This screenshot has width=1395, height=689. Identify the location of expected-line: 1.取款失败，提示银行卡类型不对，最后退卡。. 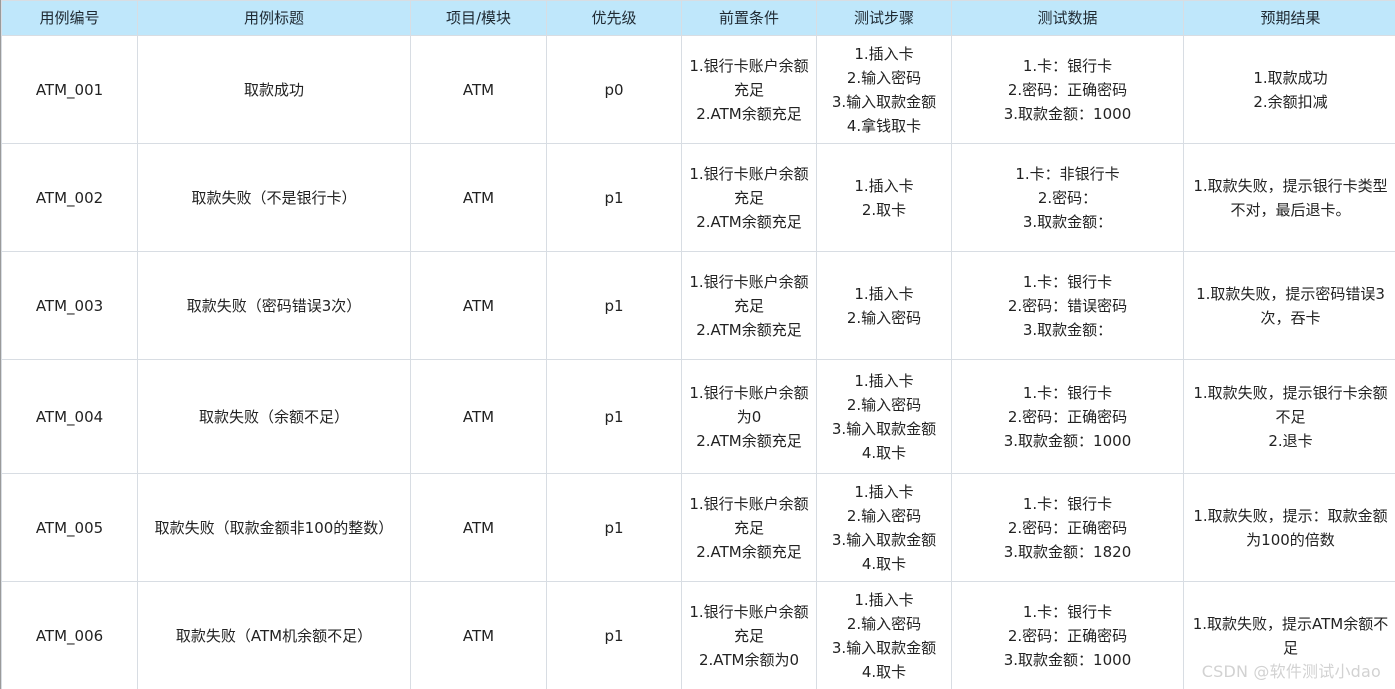
(1290, 197).